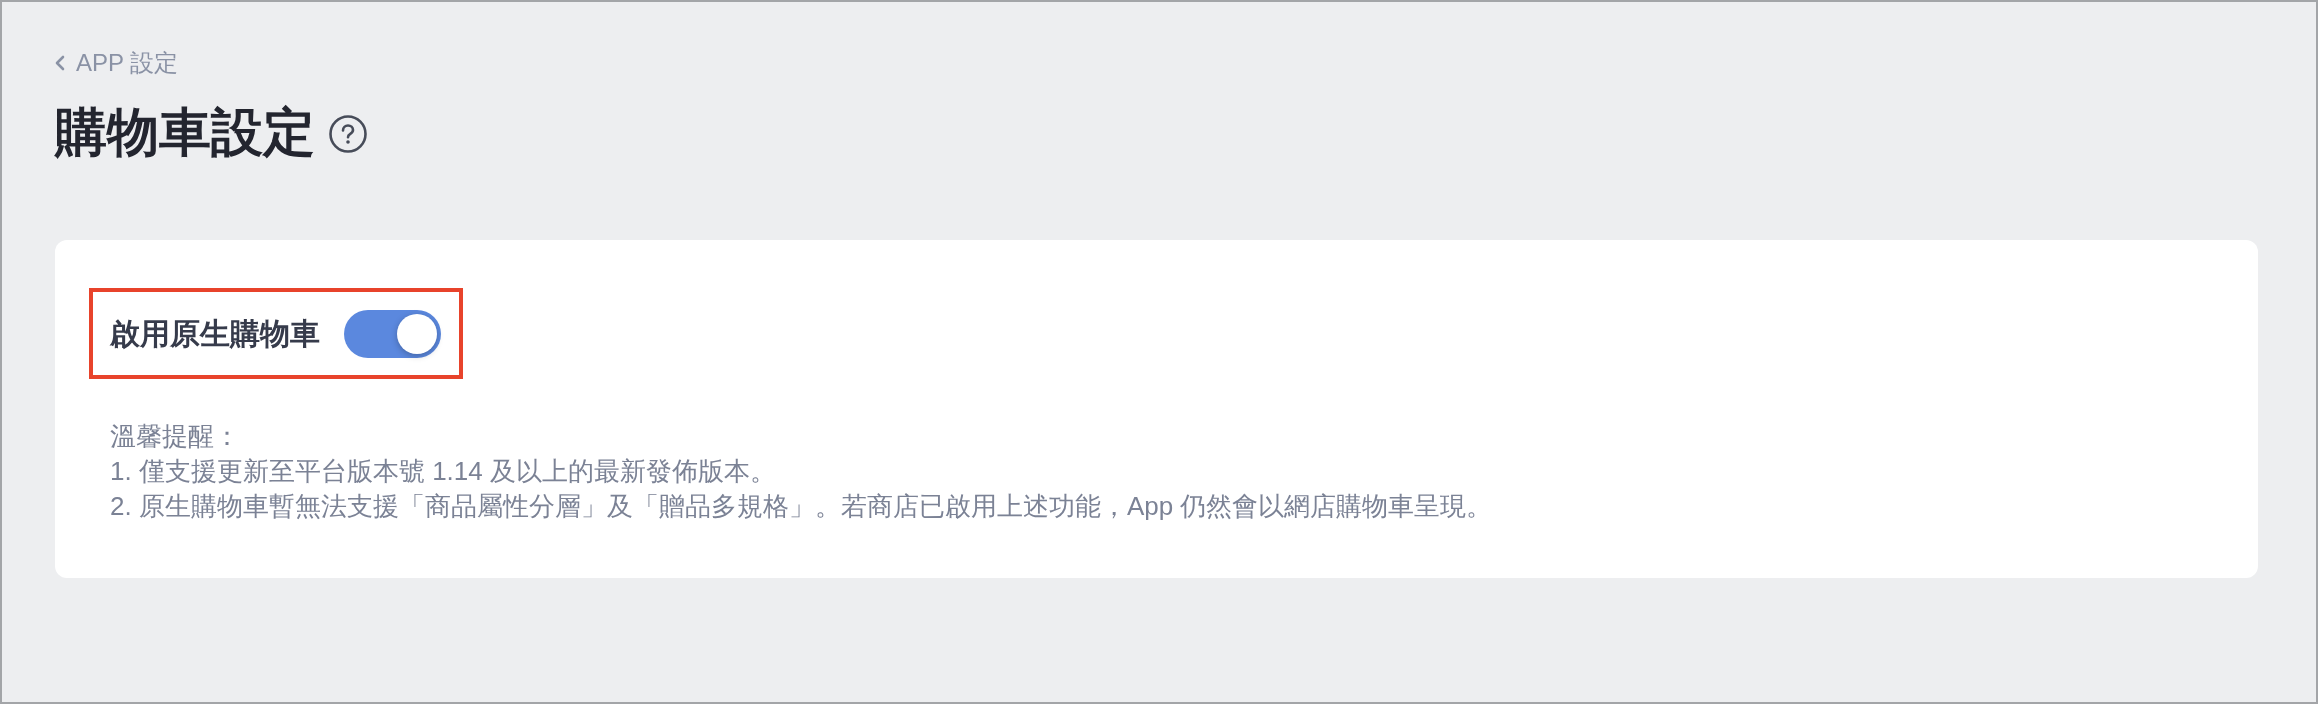  I want to click on notes-heading: 溫馨提醒：, so click(175, 436).